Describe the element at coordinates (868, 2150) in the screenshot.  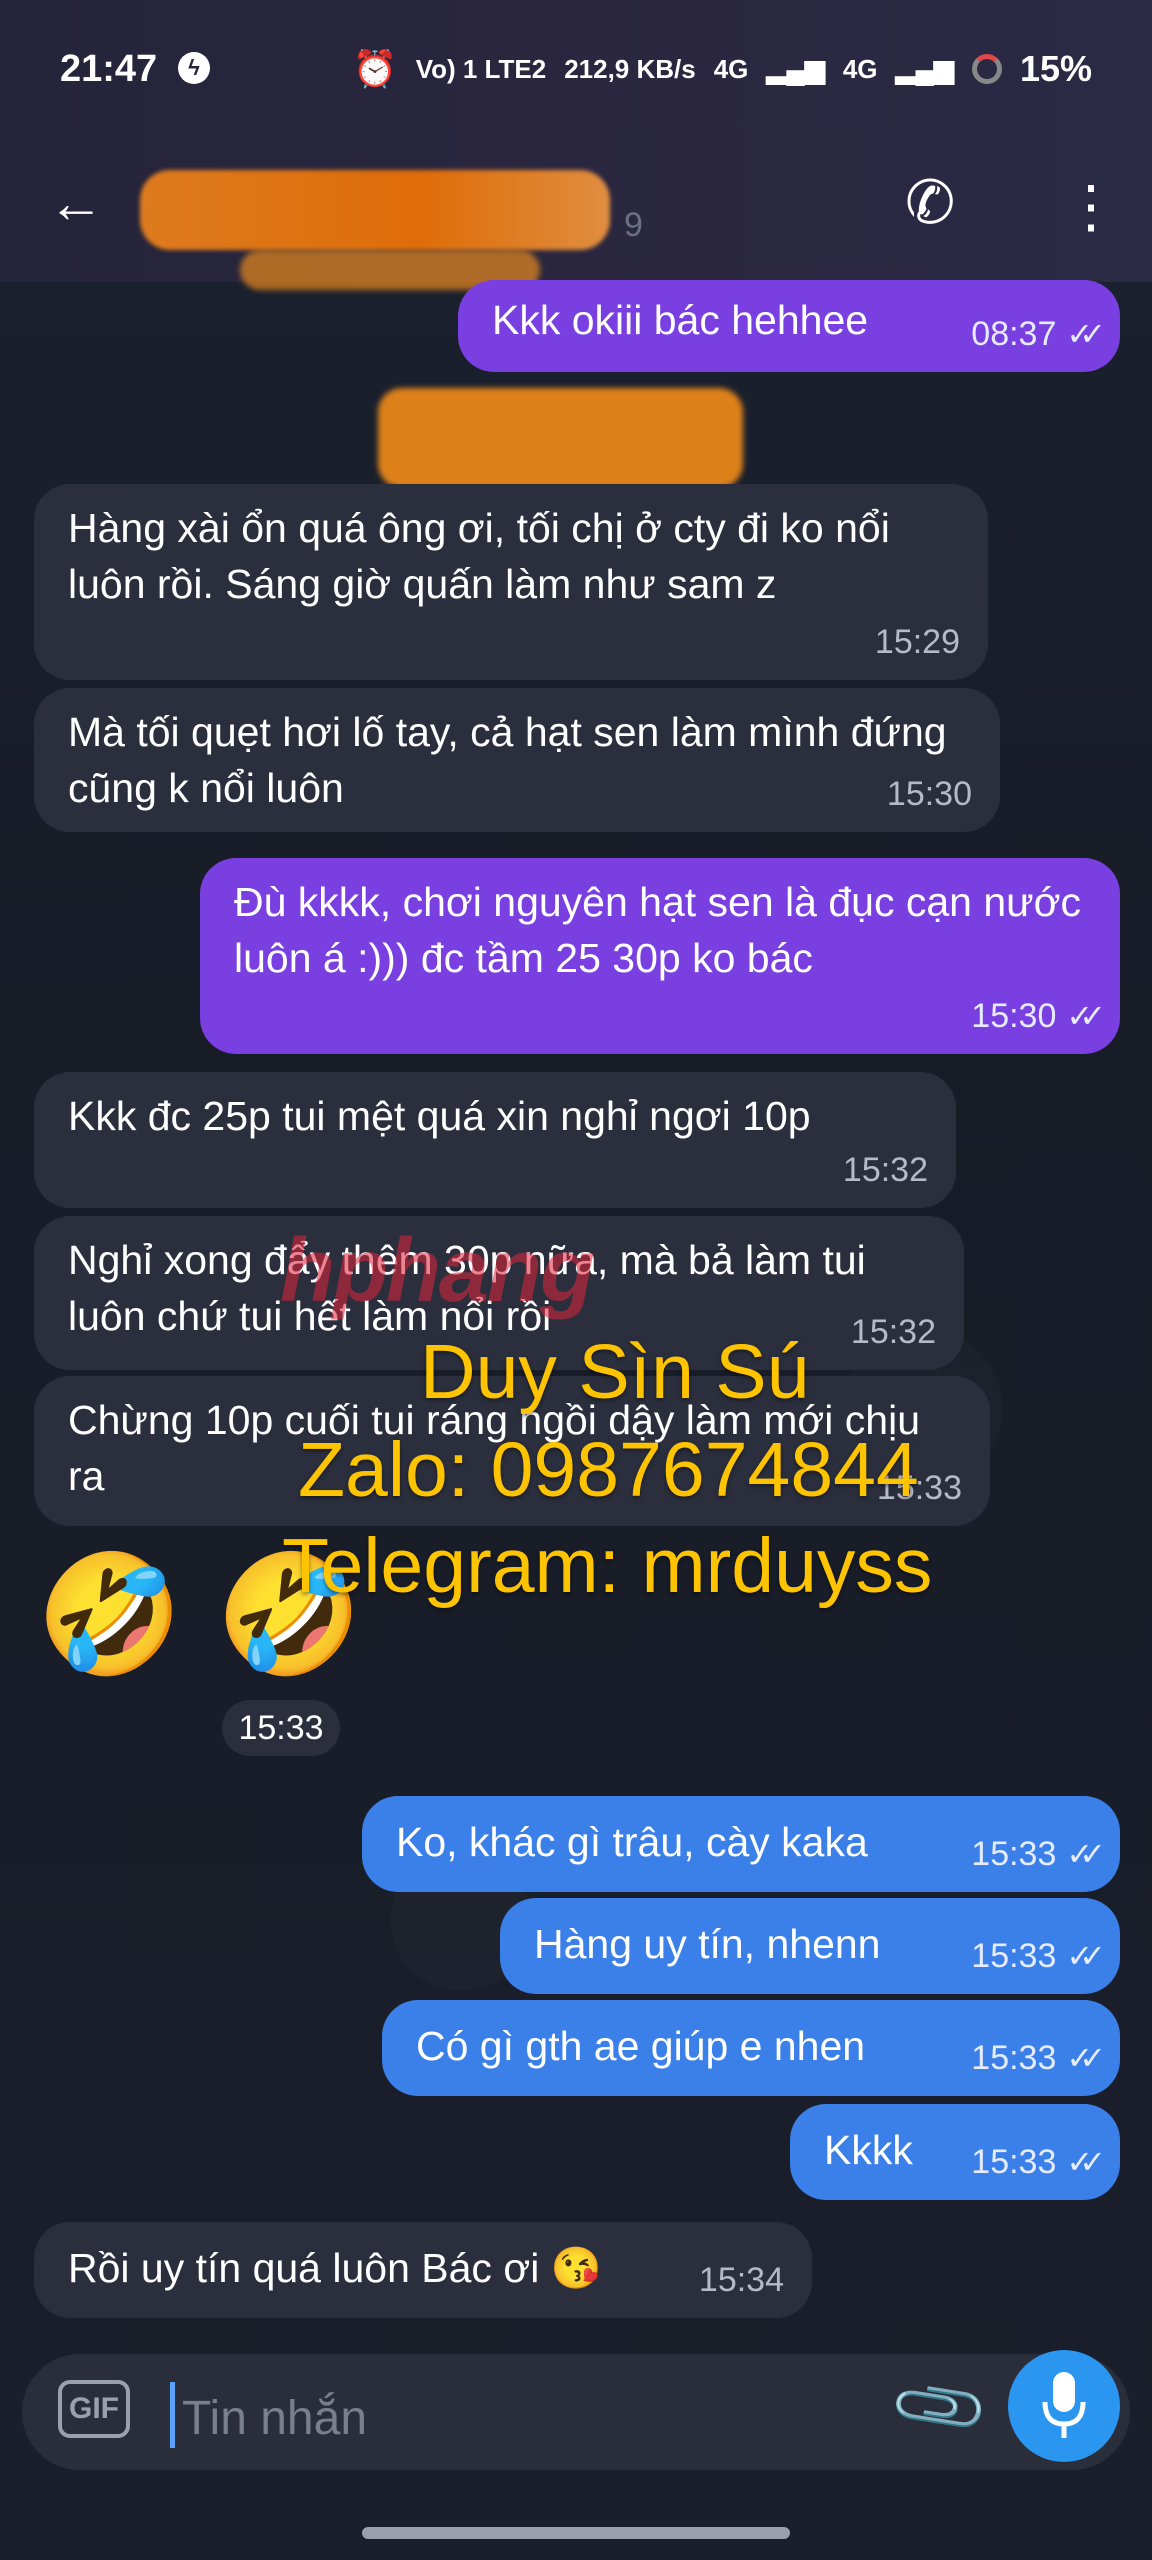
I see `message-text: Kkkk` at that location.